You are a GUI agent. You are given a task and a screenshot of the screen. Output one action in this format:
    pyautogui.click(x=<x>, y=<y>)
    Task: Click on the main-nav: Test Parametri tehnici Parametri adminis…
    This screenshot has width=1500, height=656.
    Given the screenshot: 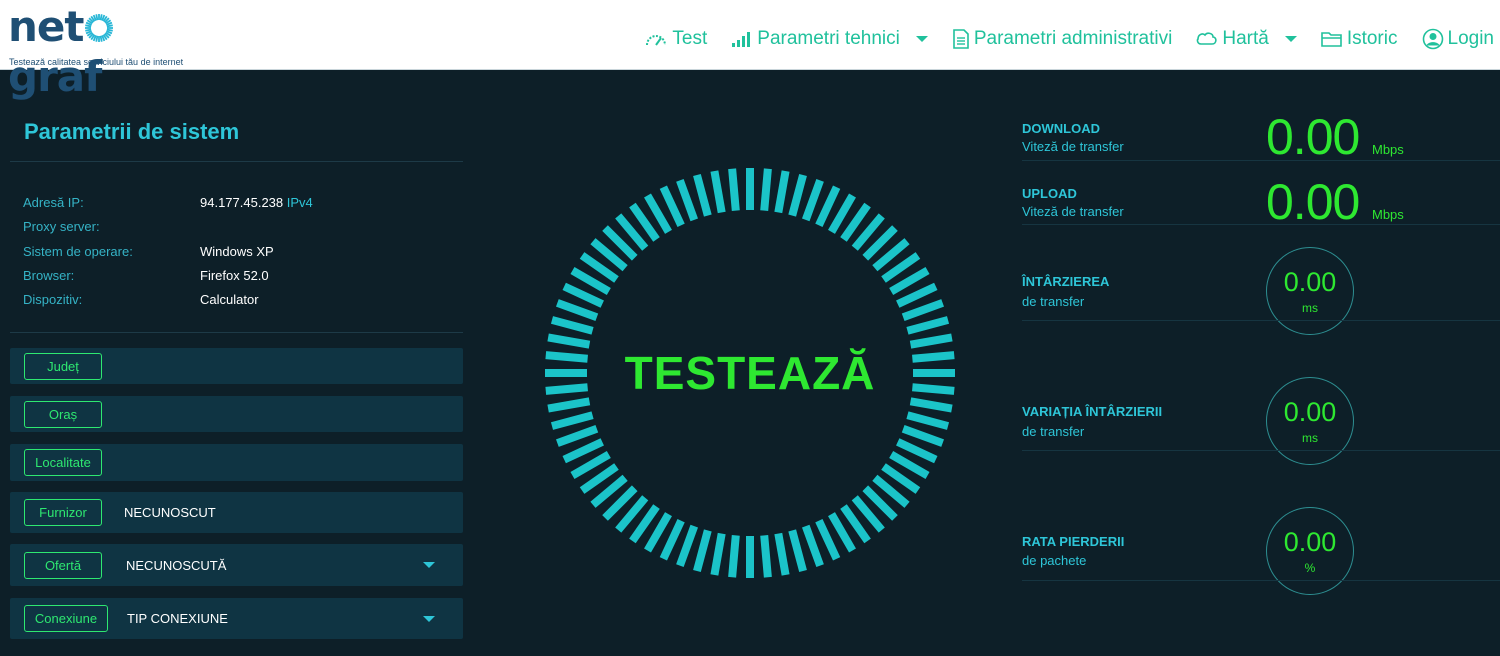 What is the action you would take?
    pyautogui.click(x=1057, y=39)
    